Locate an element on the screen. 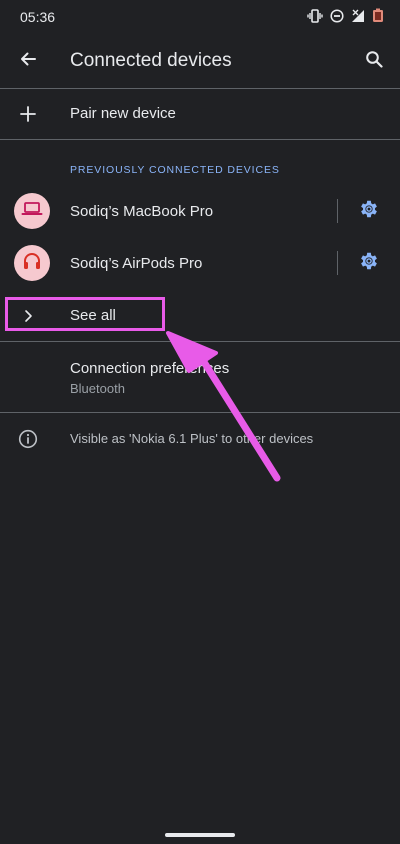  connection-preferences-subtitle: Bluetooth is located at coordinates (97, 388).